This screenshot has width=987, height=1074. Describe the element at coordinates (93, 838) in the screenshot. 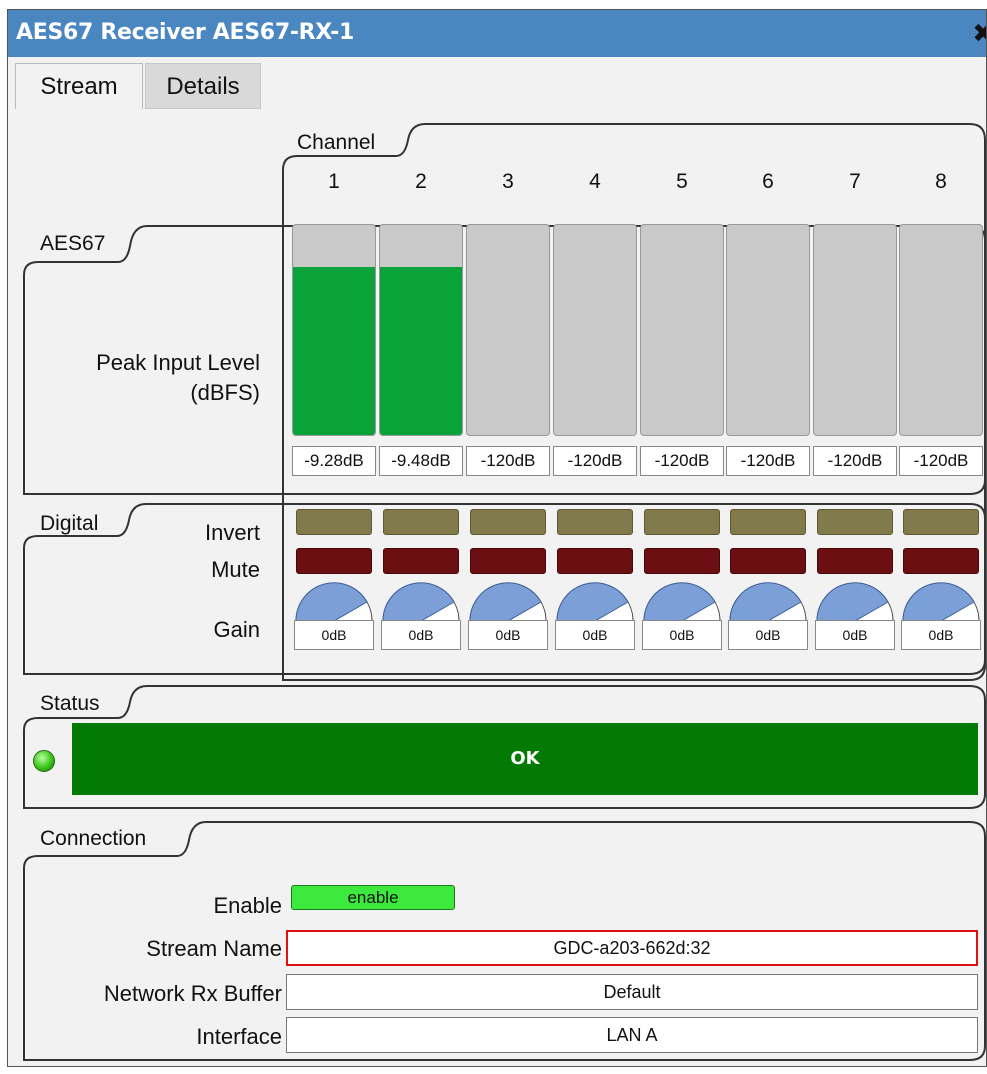

I see `connection-group-label: Connection` at that location.